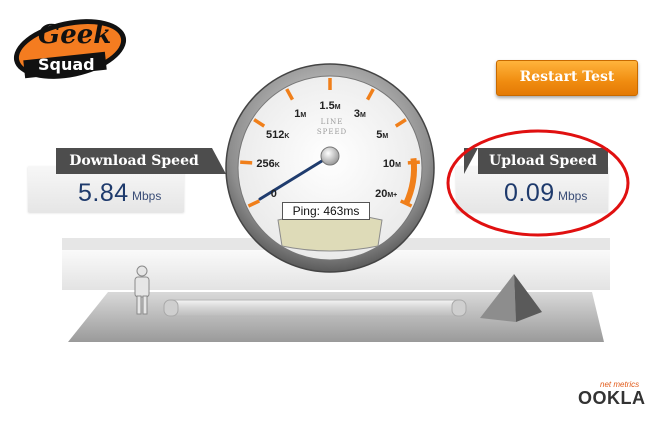  Describe the element at coordinates (536, 161) in the screenshot. I see `upload-speed-title: Upload Speed` at that location.